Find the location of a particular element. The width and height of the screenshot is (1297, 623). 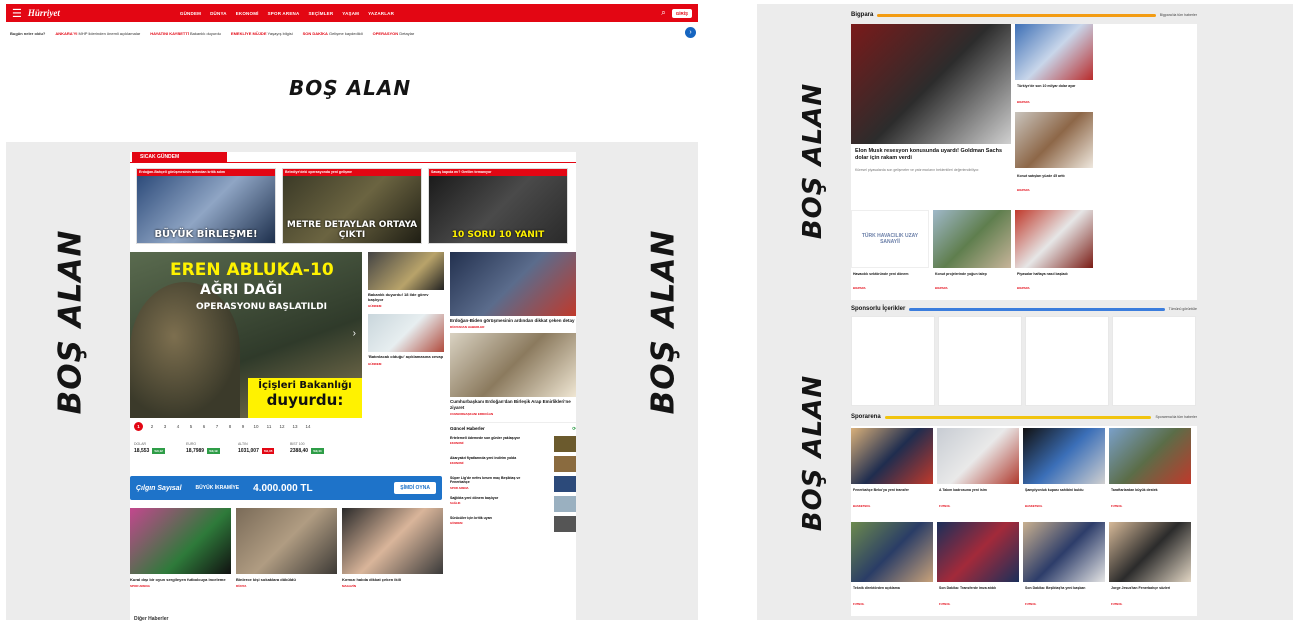

ticker-item: EMEKLİYE MÜJDE Yaşayış bilgisi is located at coordinates (262, 33).